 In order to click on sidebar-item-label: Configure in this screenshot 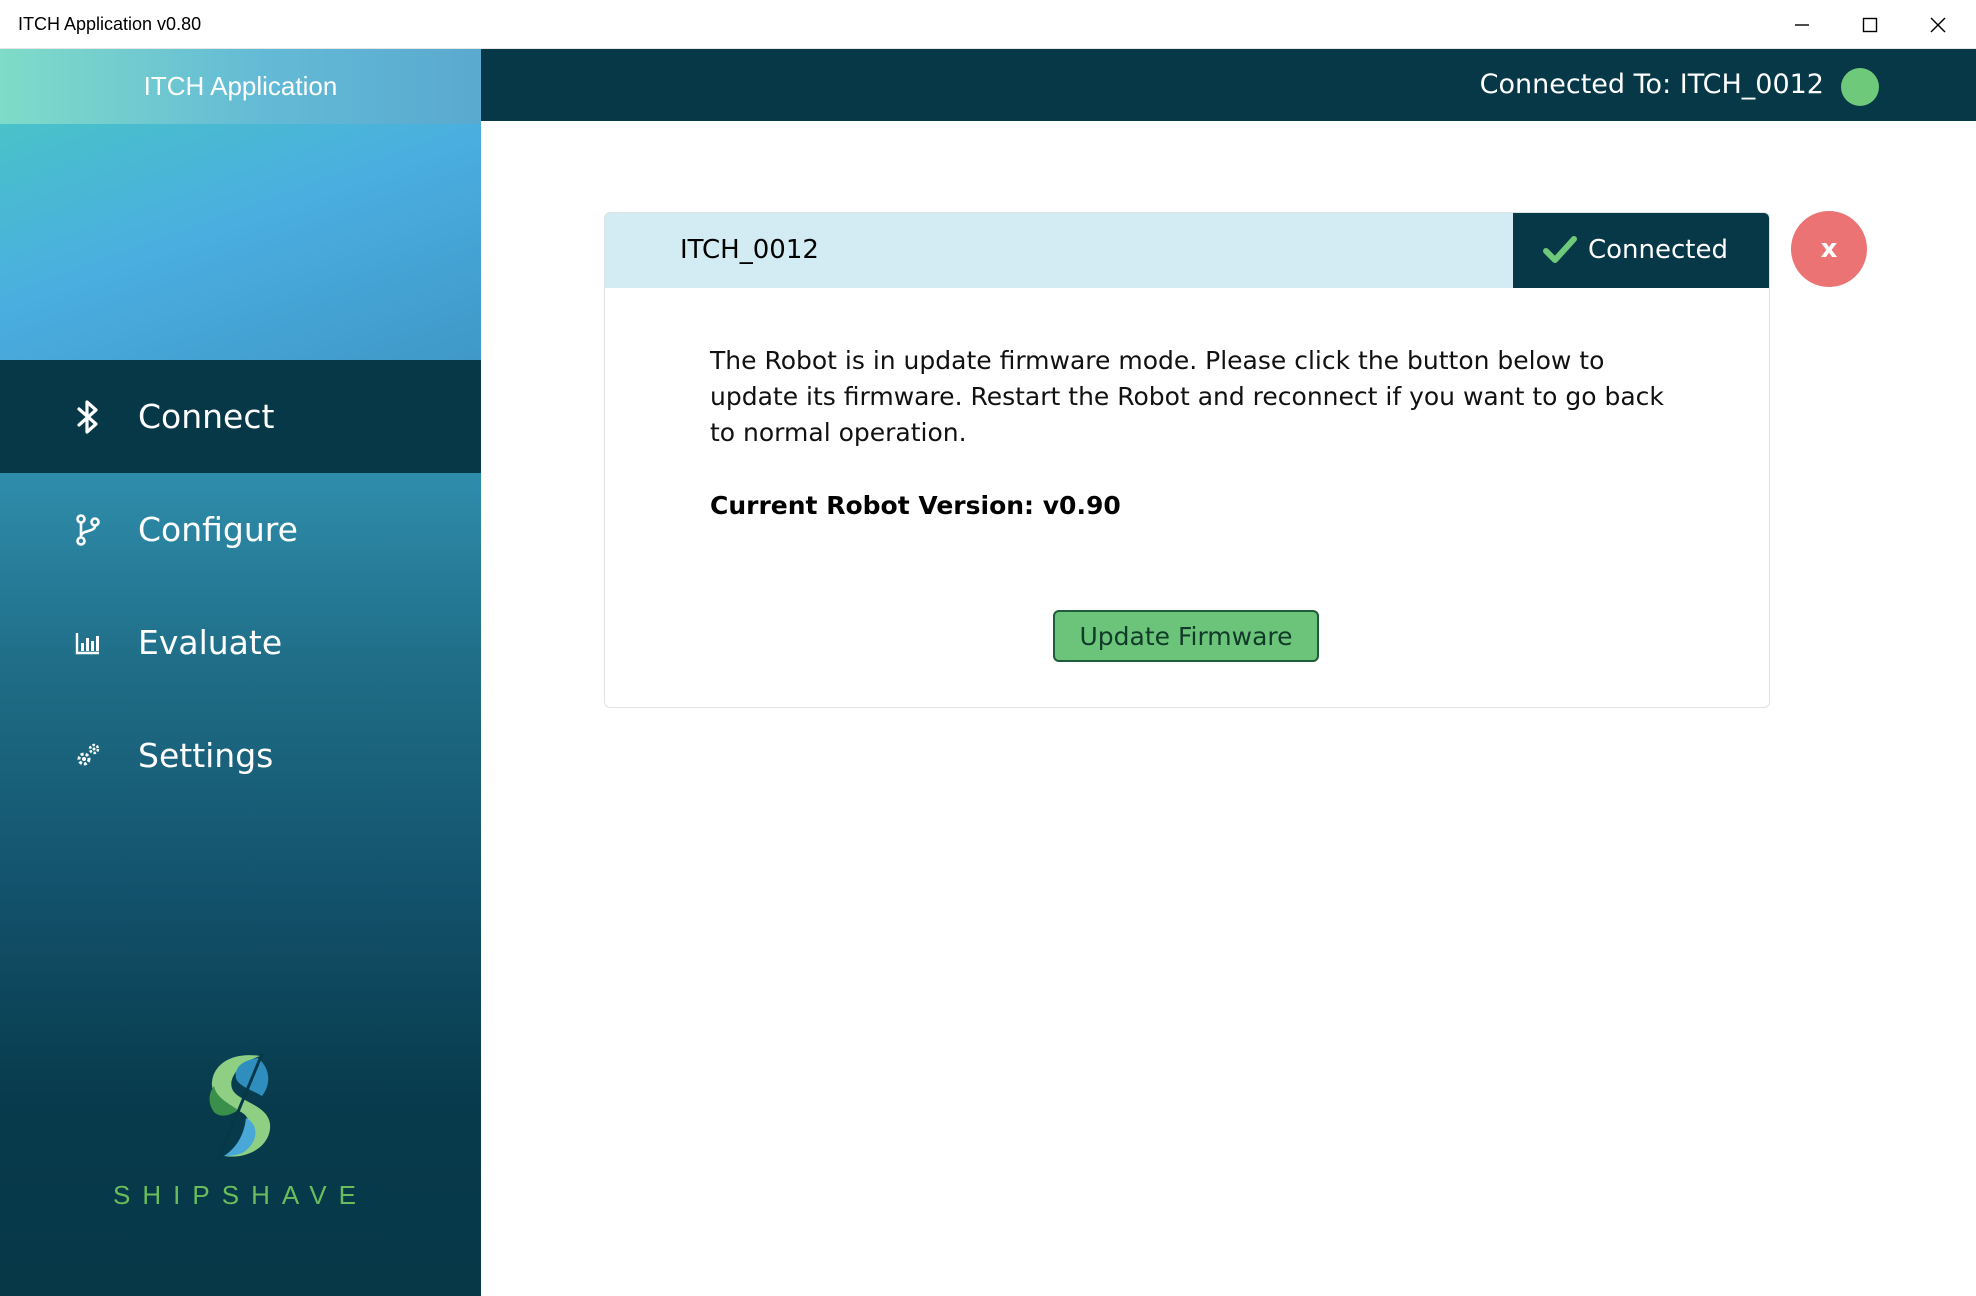, I will do `click(218, 529)`.